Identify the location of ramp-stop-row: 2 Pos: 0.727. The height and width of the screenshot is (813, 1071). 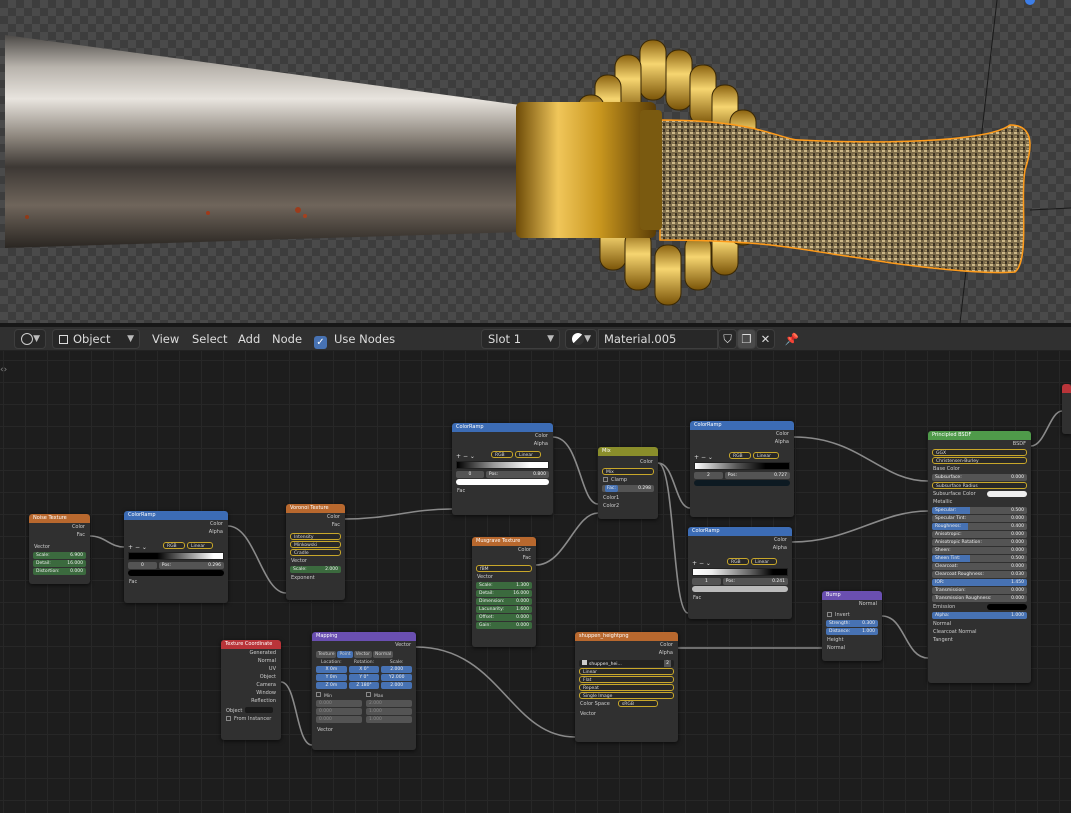
(742, 475).